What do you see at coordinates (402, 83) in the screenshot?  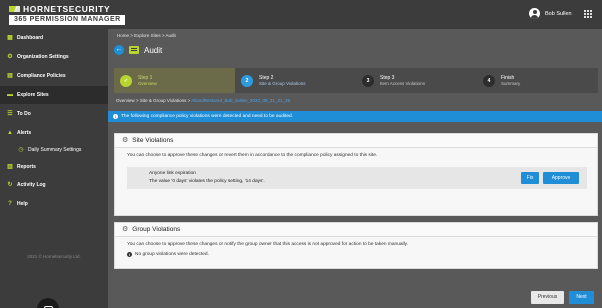 I see `step-sub: Item Access Violations` at bounding box center [402, 83].